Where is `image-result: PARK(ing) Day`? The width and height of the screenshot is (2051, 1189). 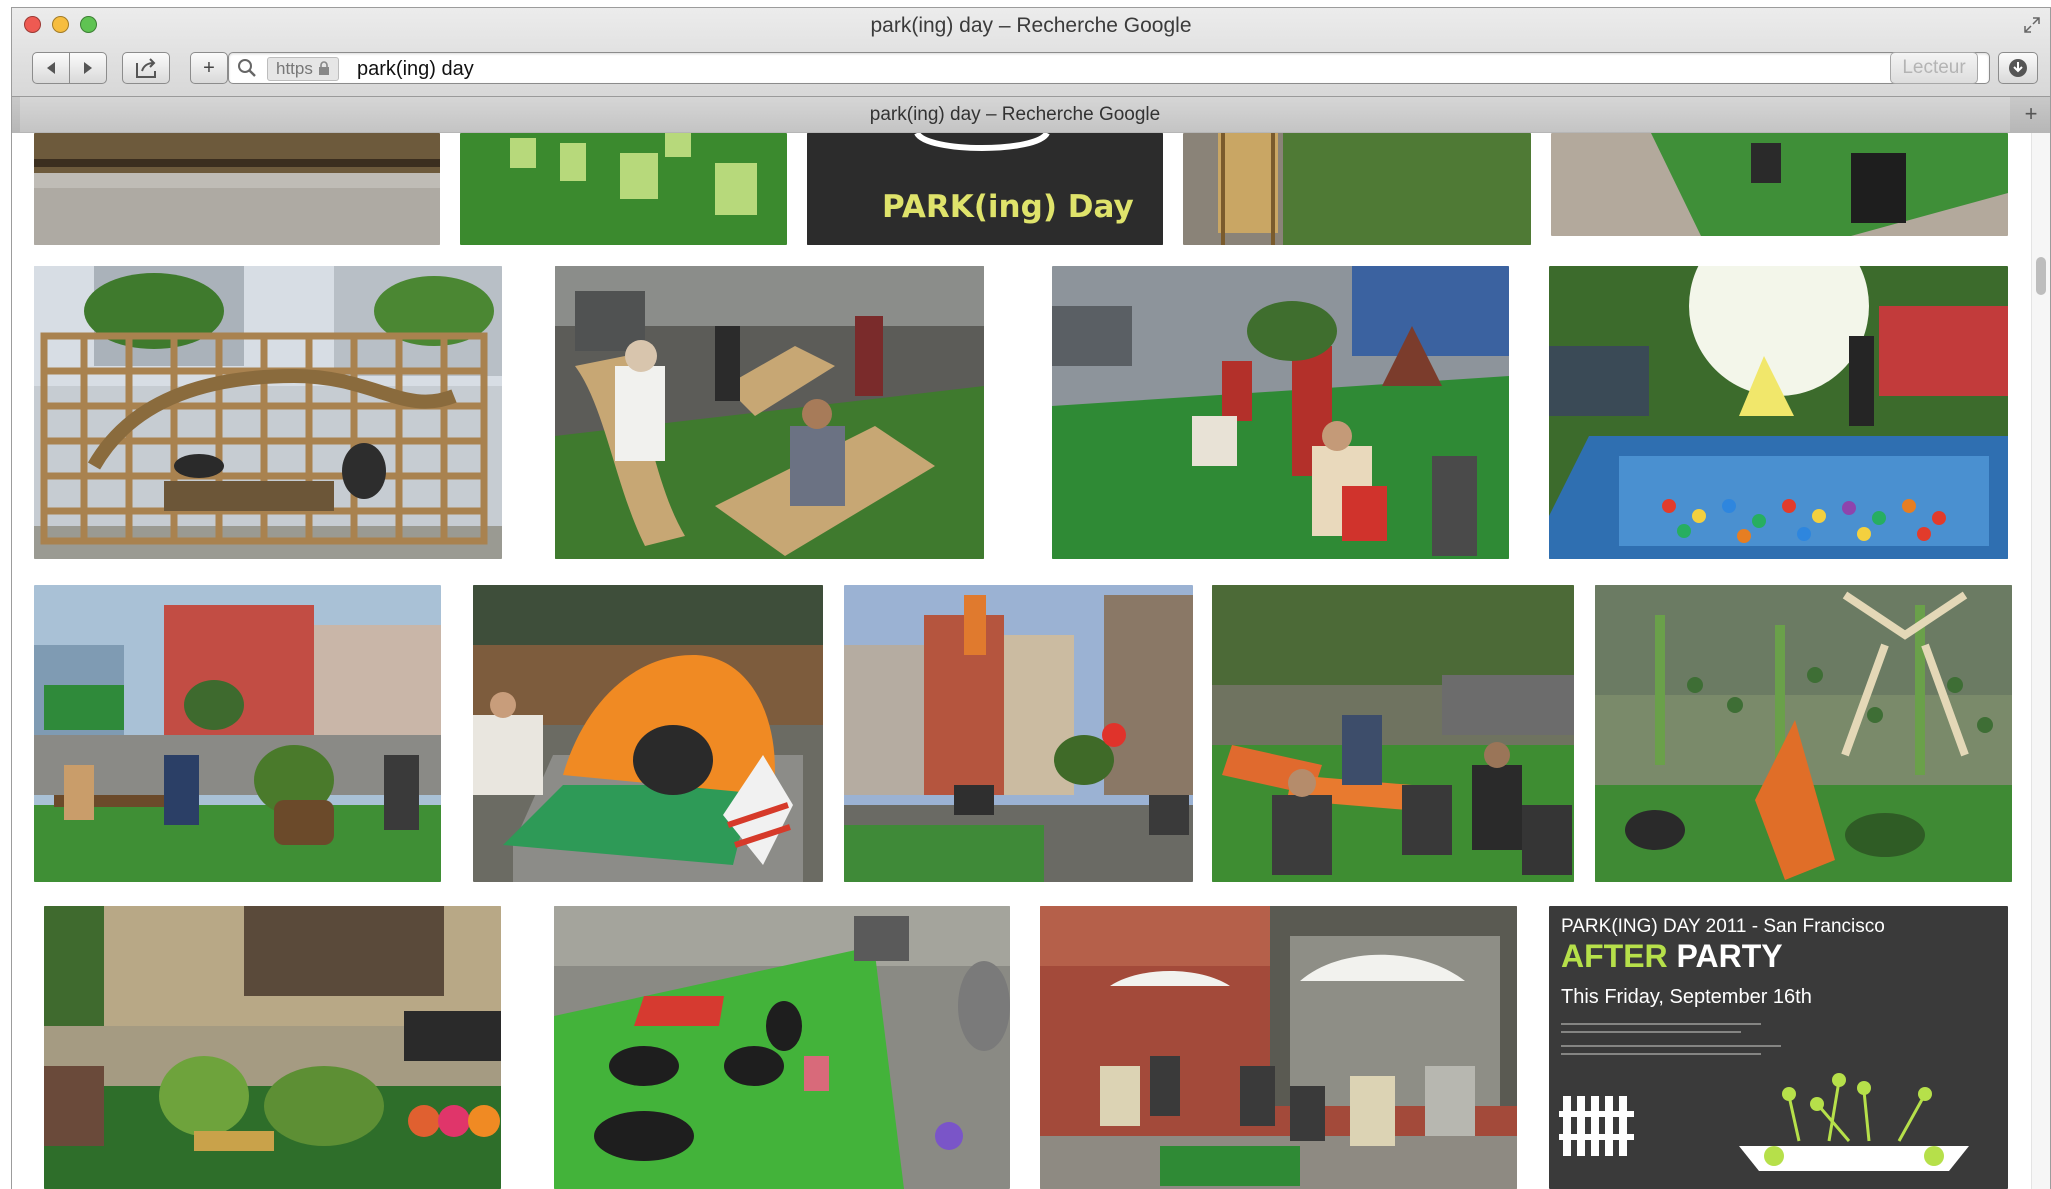
image-result: PARK(ing) Day is located at coordinates (985, 189).